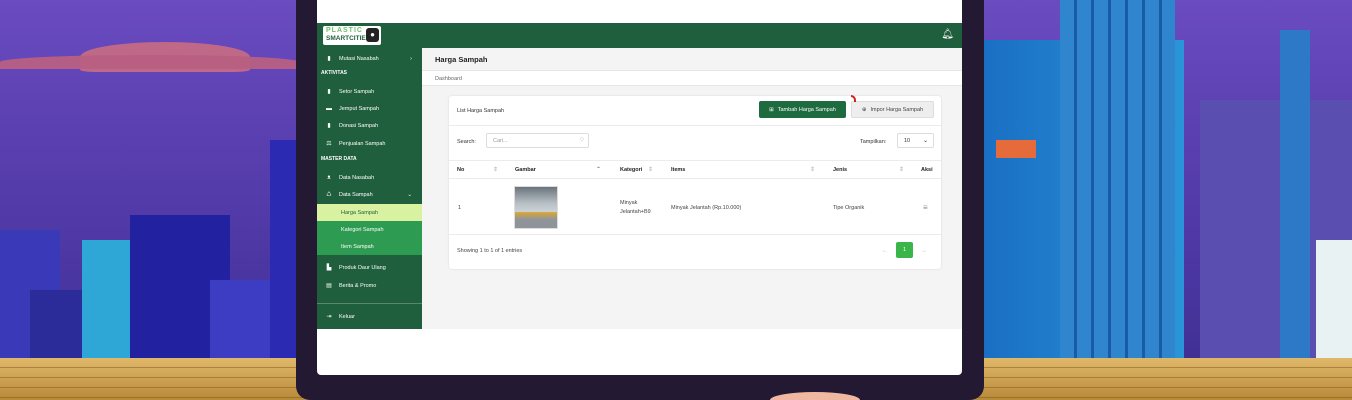  I want to click on recycle-icon: ♺, so click(329, 195).